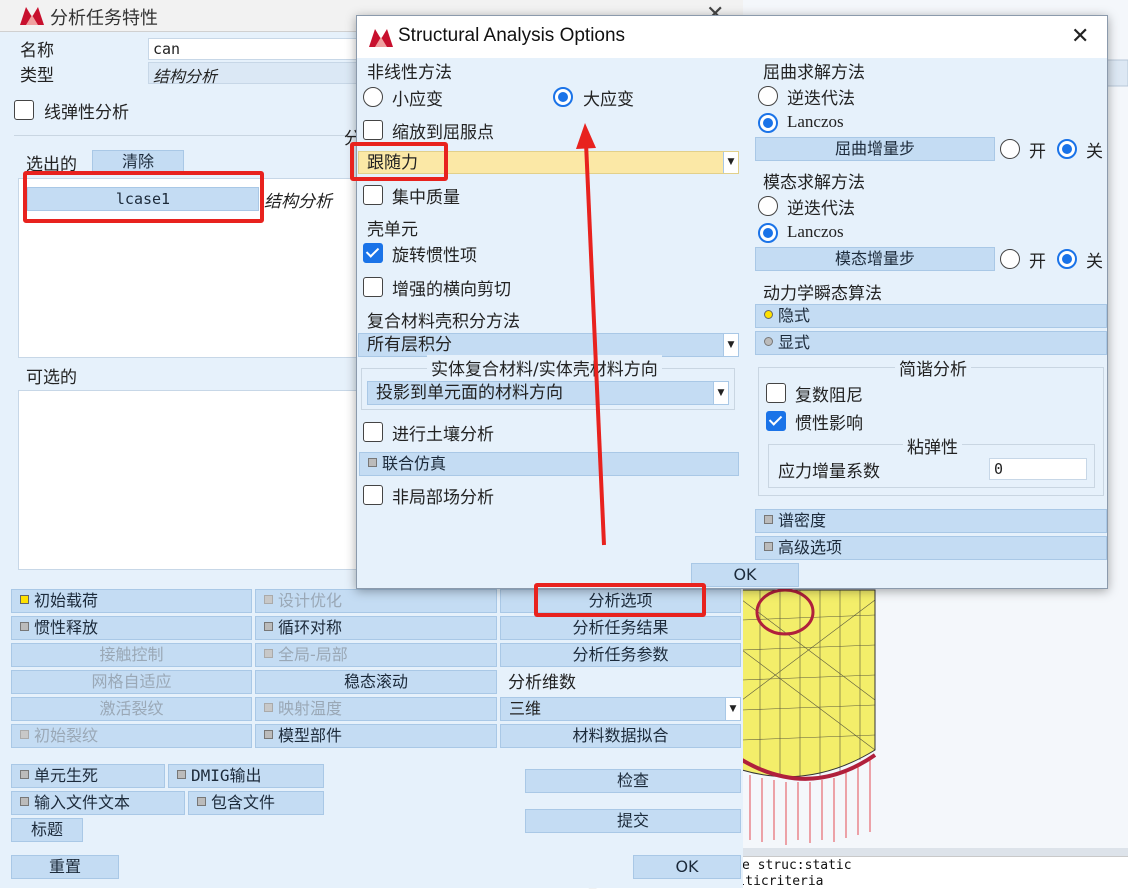  Describe the element at coordinates (1037, 152) in the screenshot. I see `buckling-increment-on-label: 开` at that location.